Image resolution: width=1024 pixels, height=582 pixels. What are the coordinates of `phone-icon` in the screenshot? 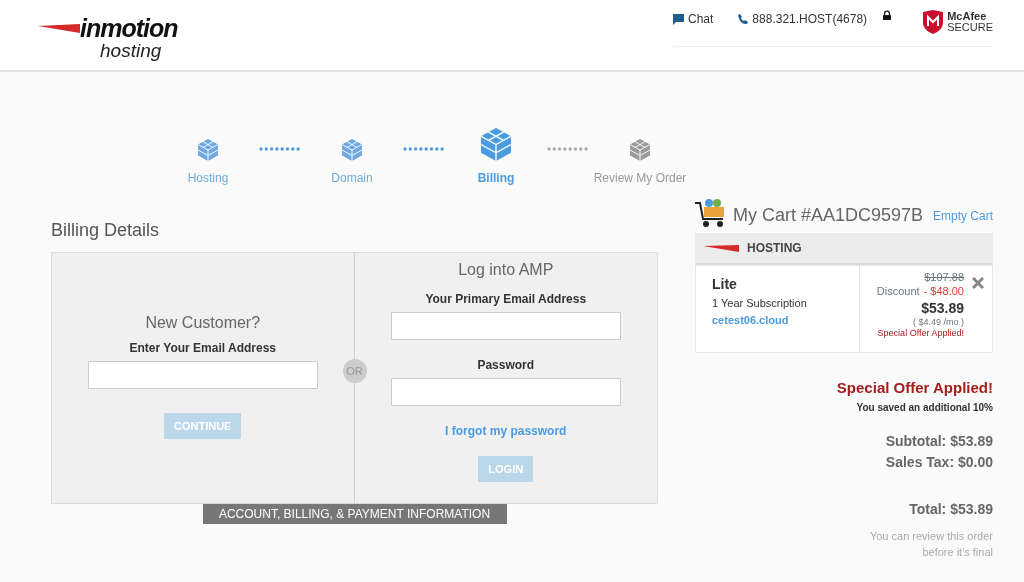 It's located at (743, 19).